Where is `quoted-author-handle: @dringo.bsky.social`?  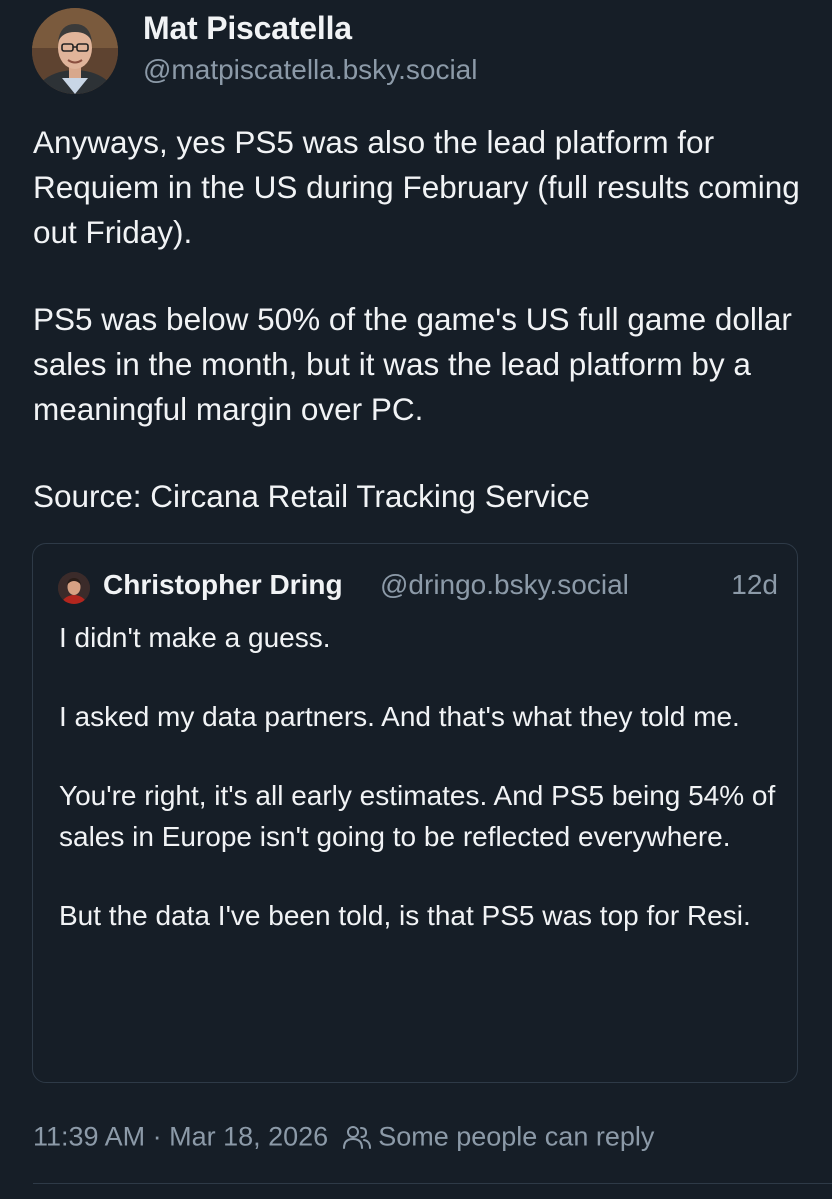 quoted-author-handle: @dringo.bsky.social is located at coordinates (504, 585).